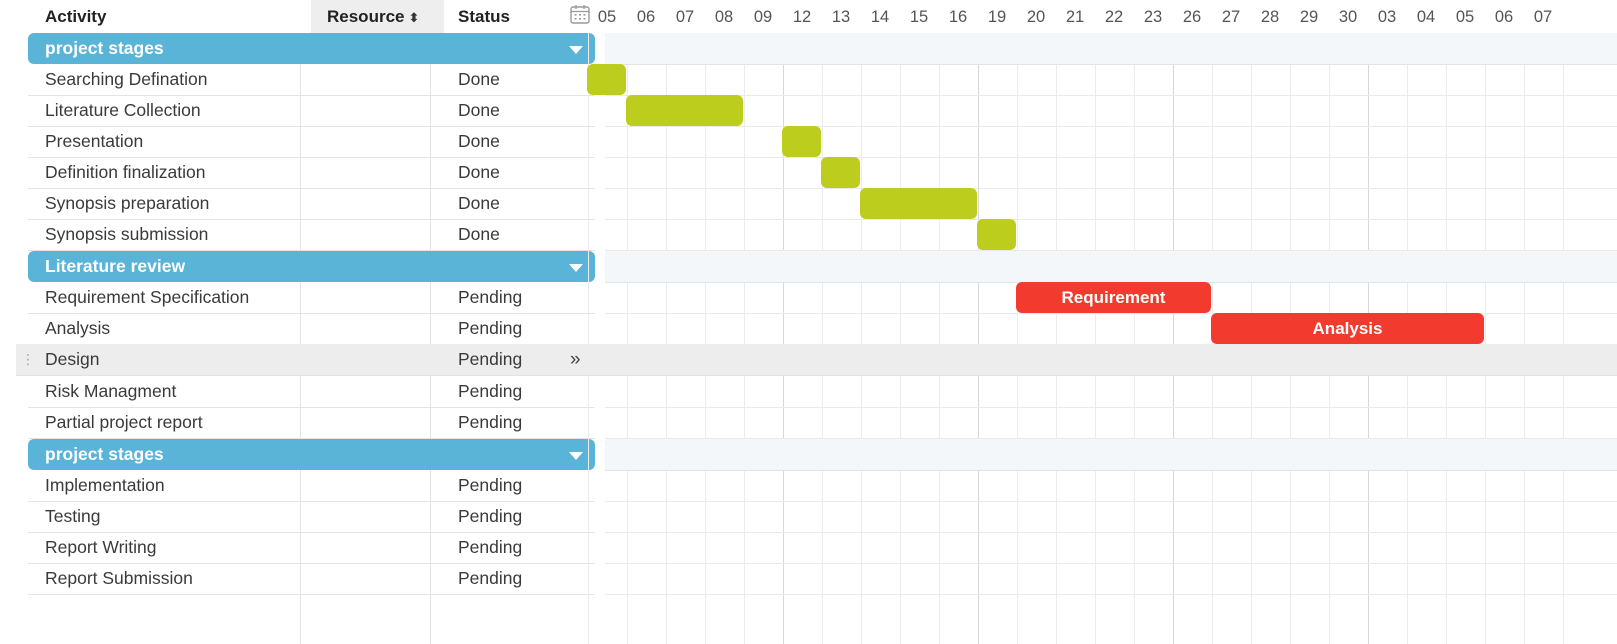 The height and width of the screenshot is (644, 1617). What do you see at coordinates (126, 79) in the screenshot?
I see `task-activity: Searching Defination` at bounding box center [126, 79].